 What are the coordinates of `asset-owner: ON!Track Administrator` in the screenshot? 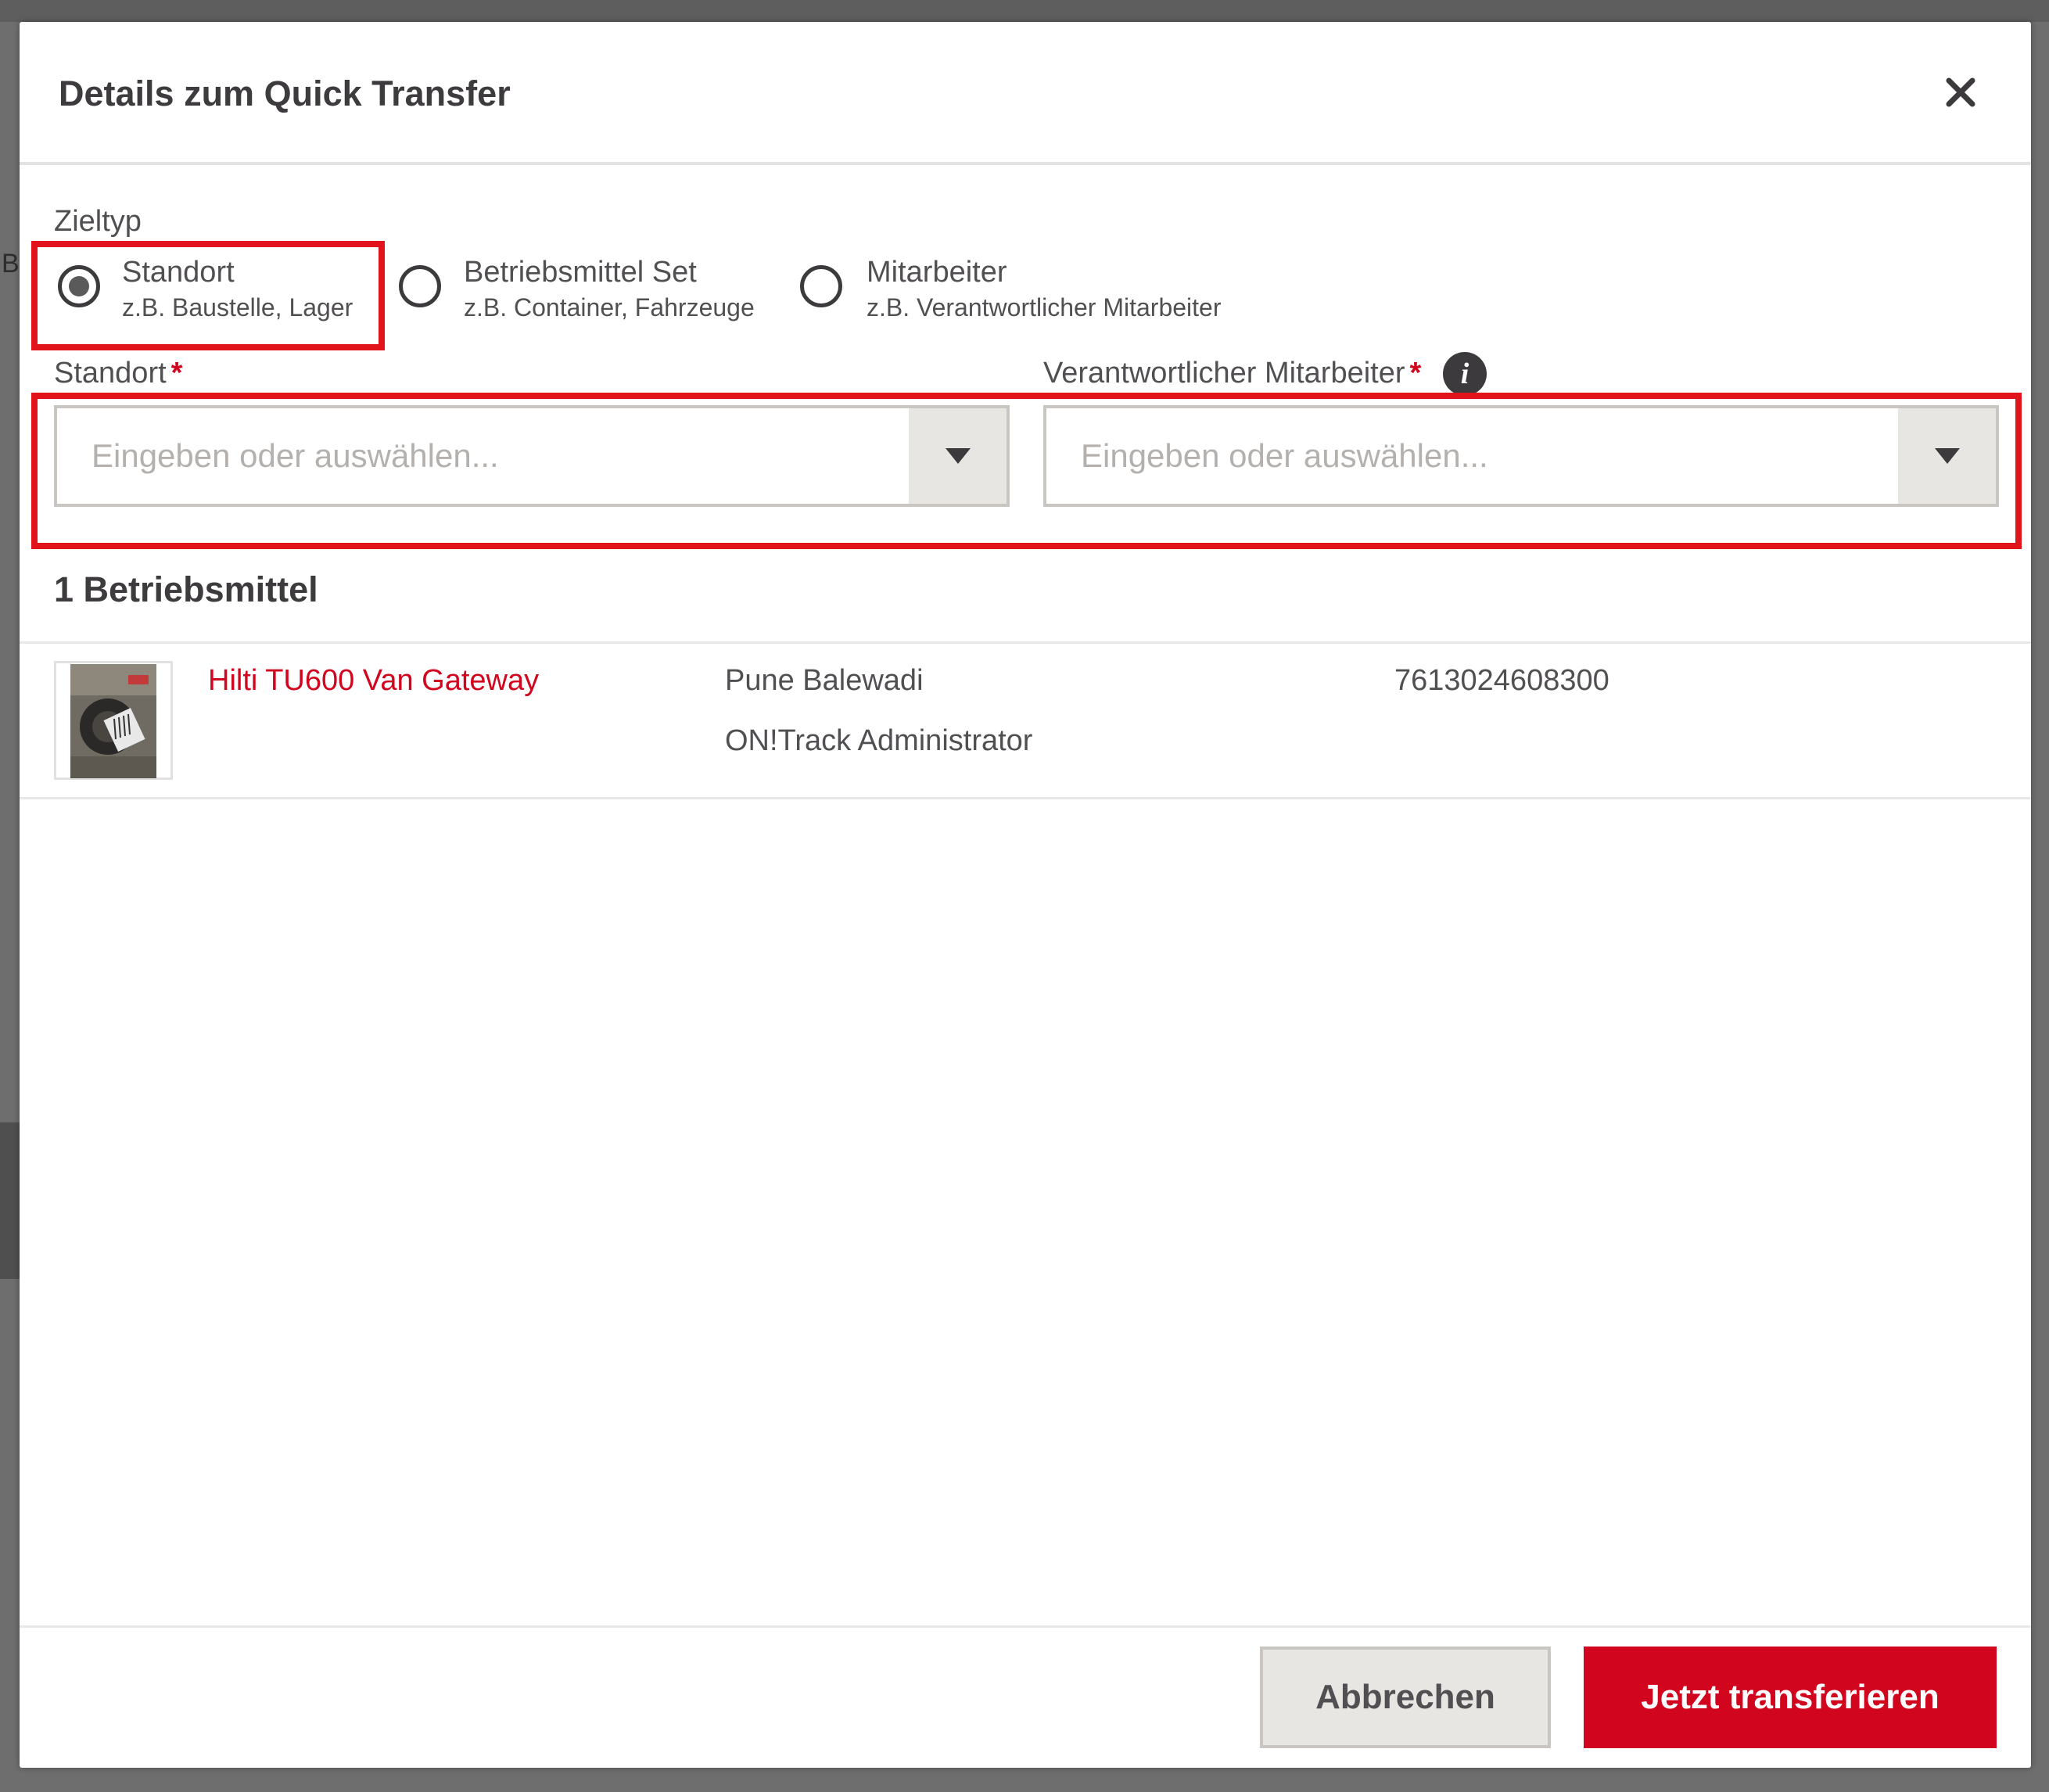 It's located at (879, 740).